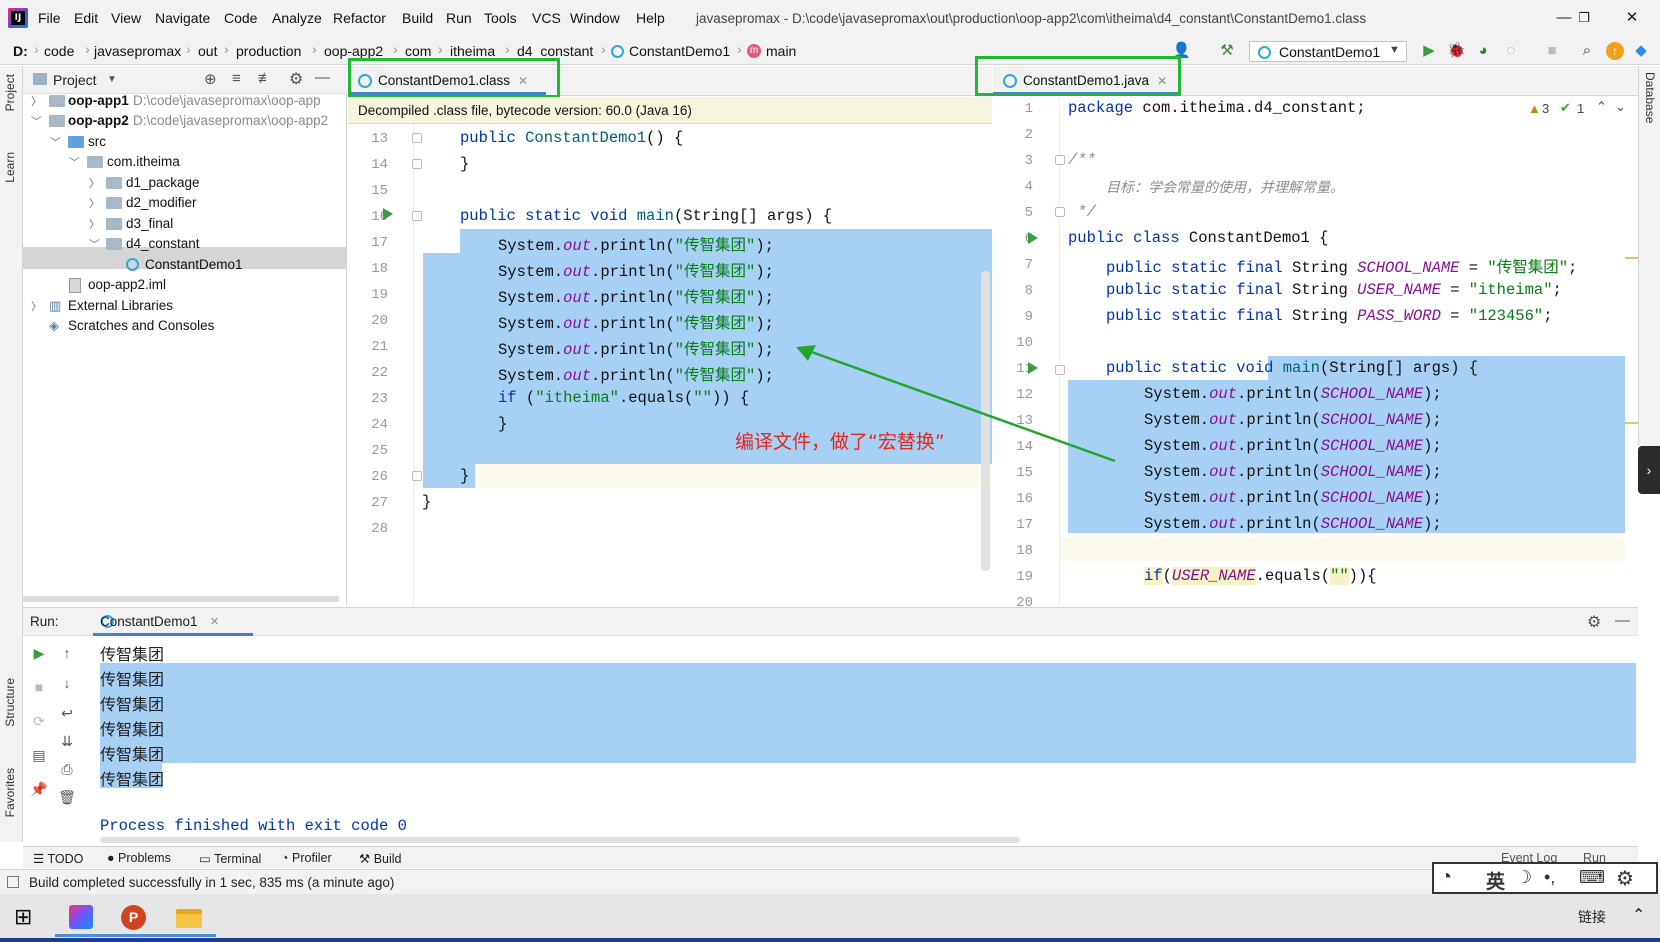 The image size is (1660, 942). Describe the element at coordinates (86, 18) in the screenshot. I see `menu-edit: Edit` at that location.